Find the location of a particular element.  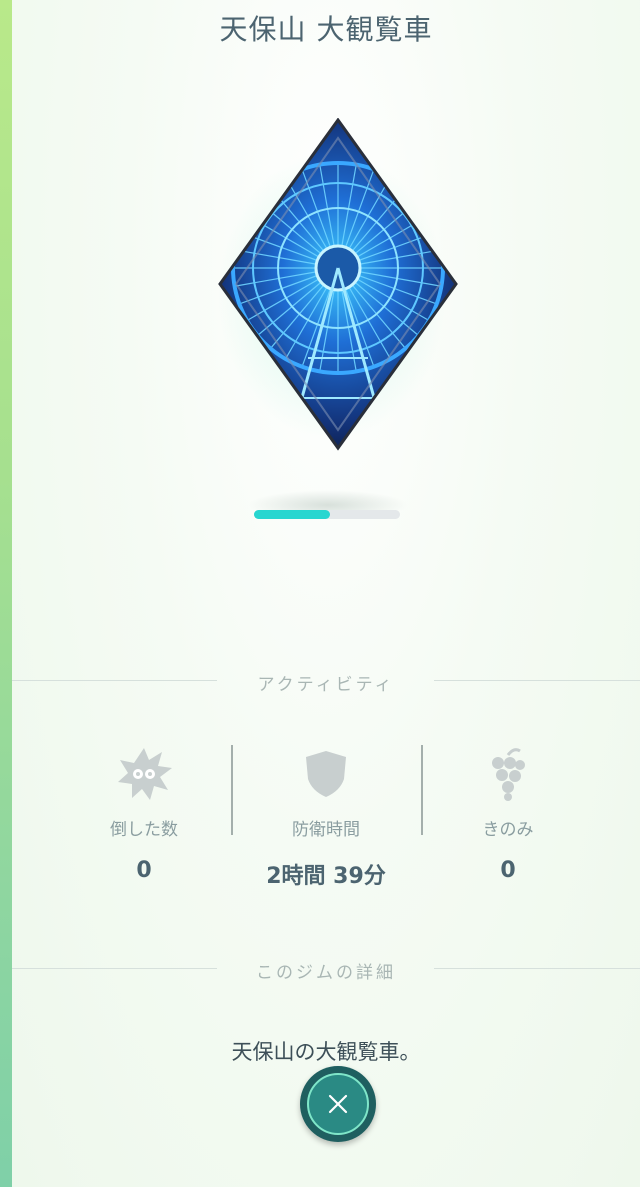

activity-divider: アクティビティ is located at coordinates (326, 682).